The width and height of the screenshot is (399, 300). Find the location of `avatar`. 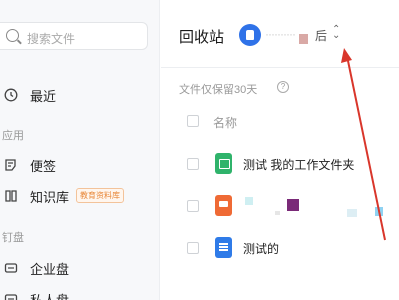

avatar is located at coordinates (250, 35).